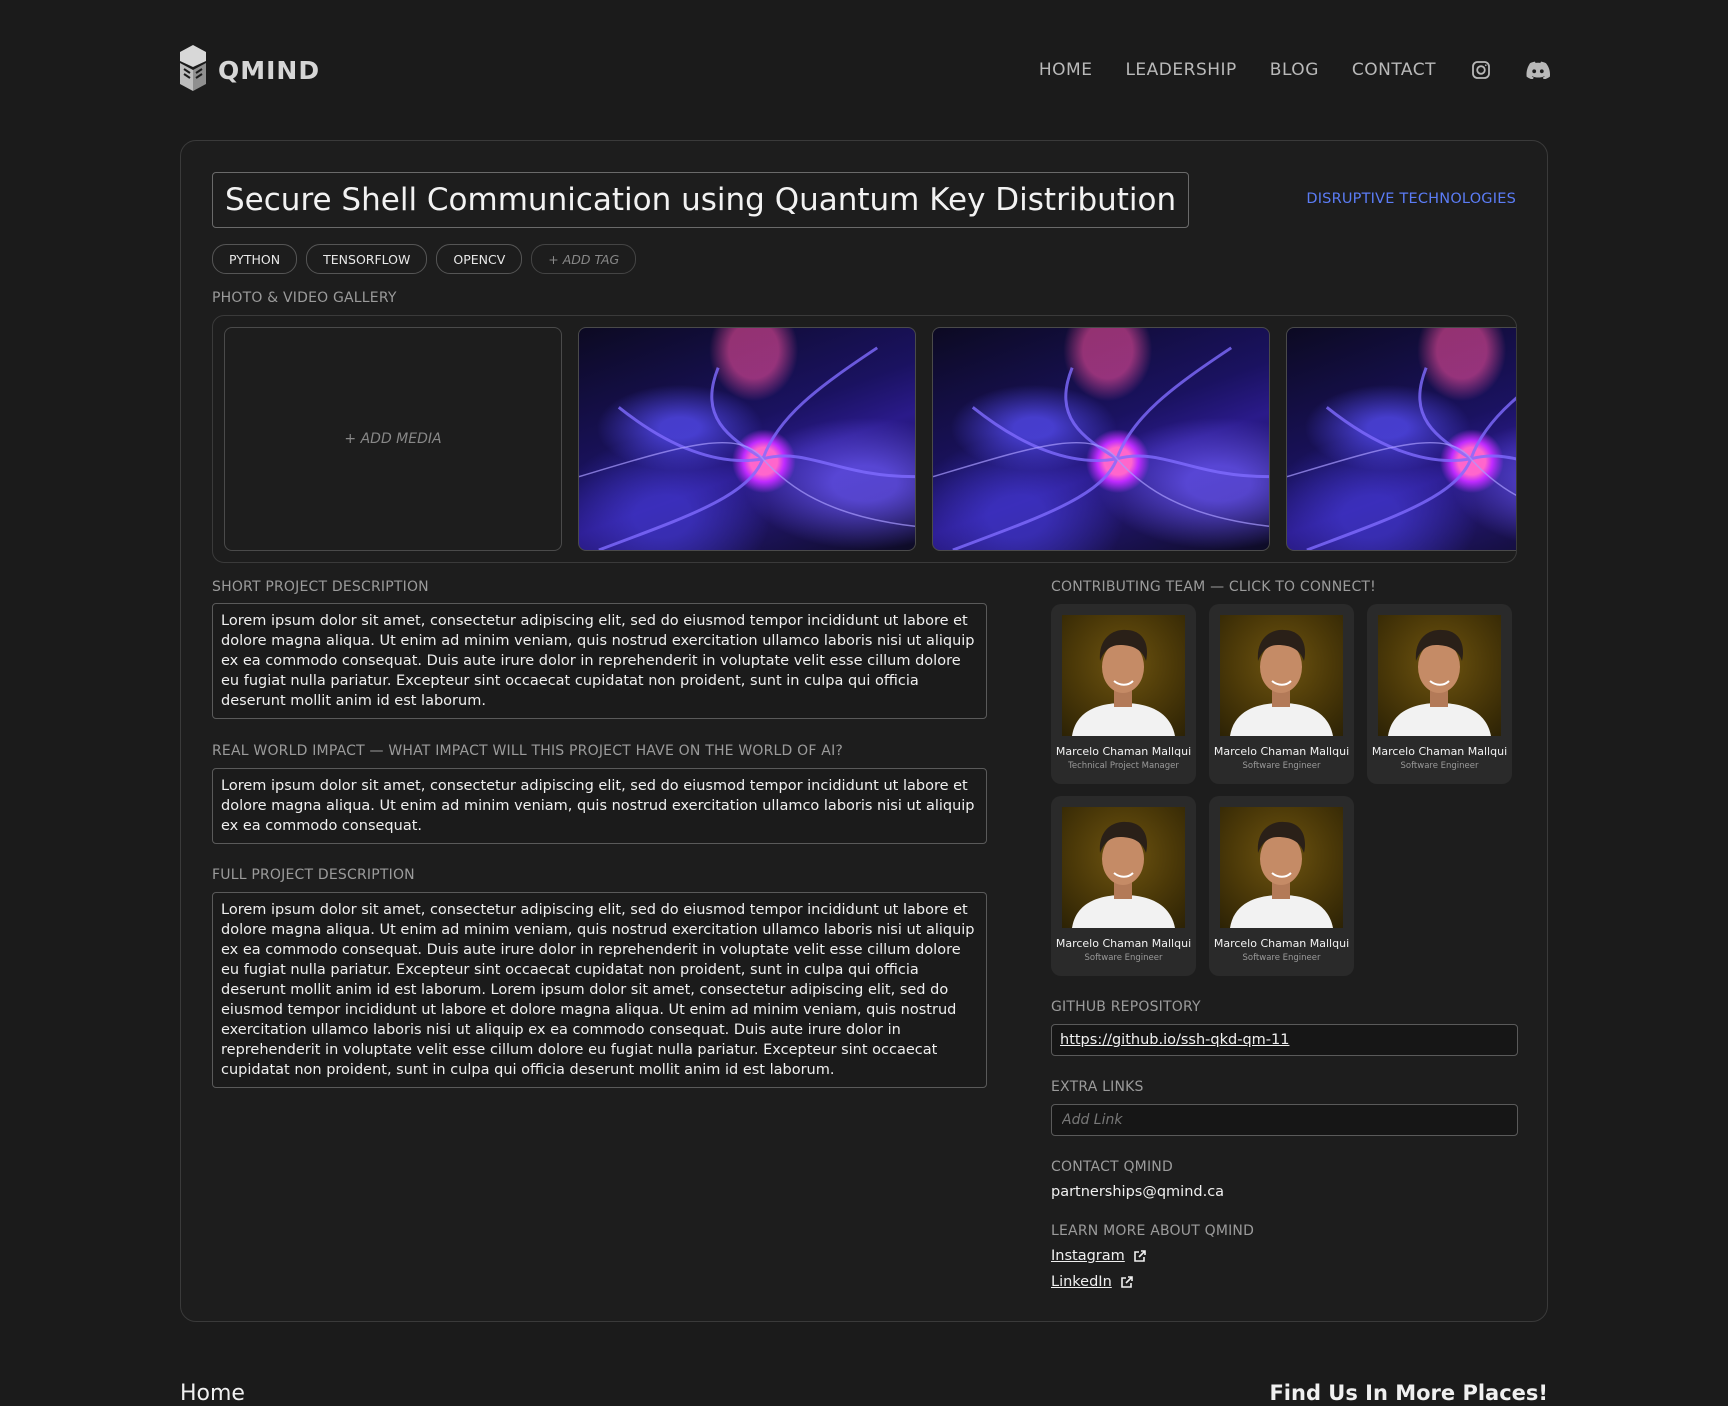  I want to click on add-media-label: + ADD MEDIA, so click(393, 439).